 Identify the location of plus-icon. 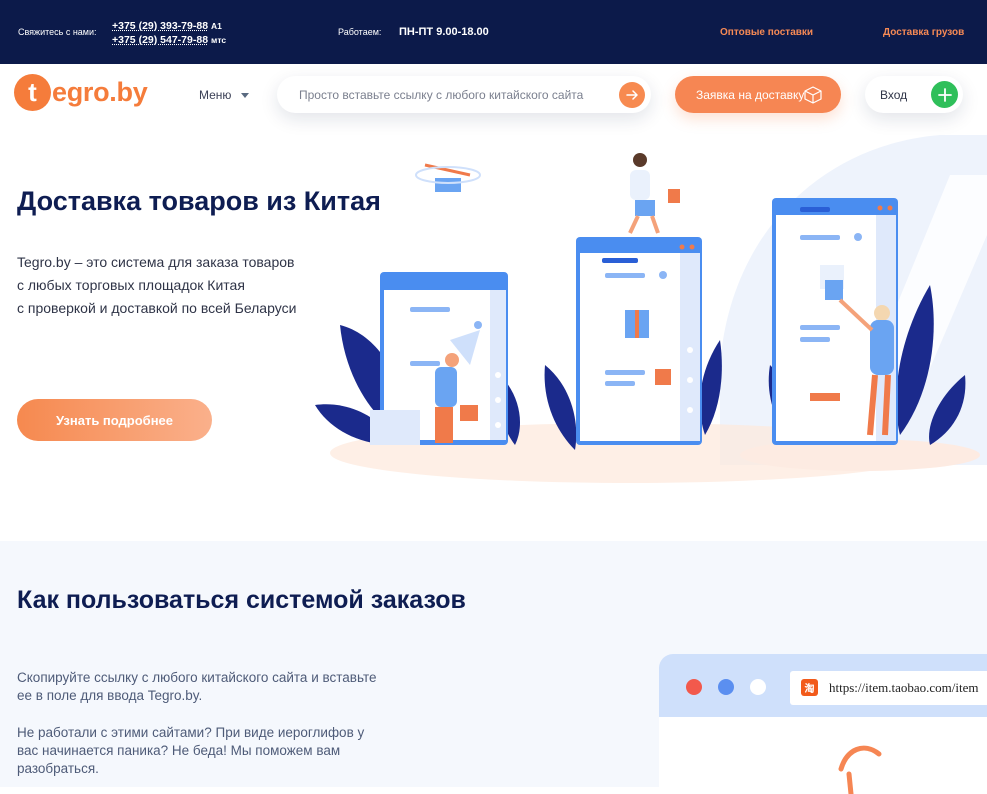
(944, 94).